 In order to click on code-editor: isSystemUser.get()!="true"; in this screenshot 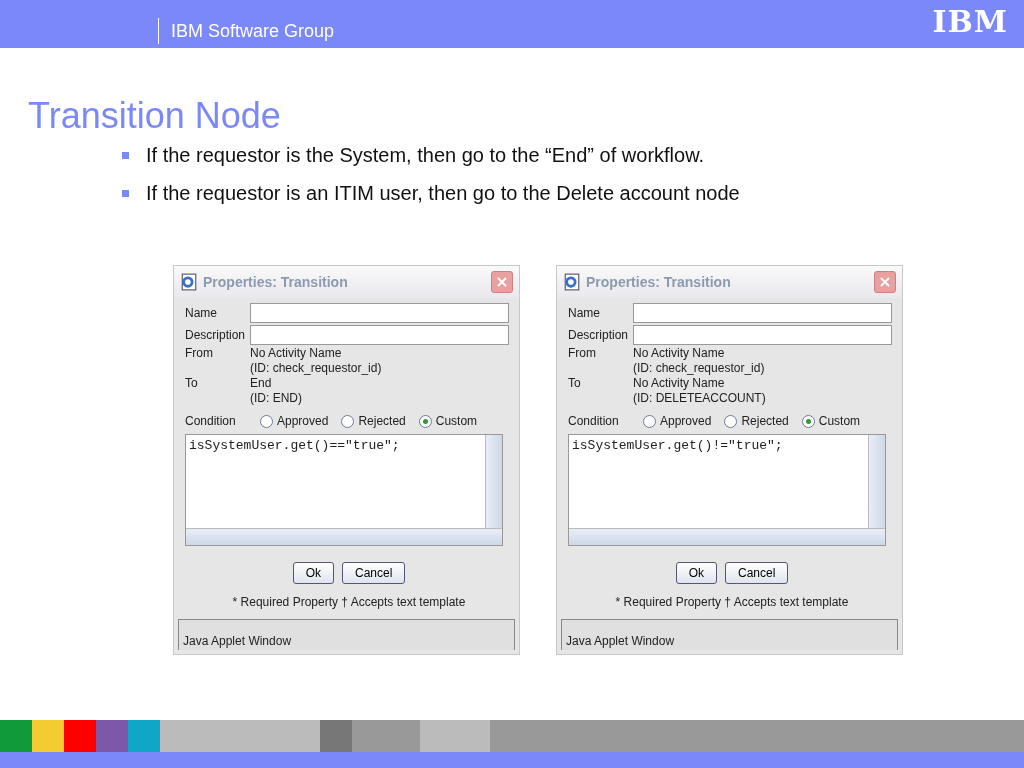, I will do `click(727, 490)`.